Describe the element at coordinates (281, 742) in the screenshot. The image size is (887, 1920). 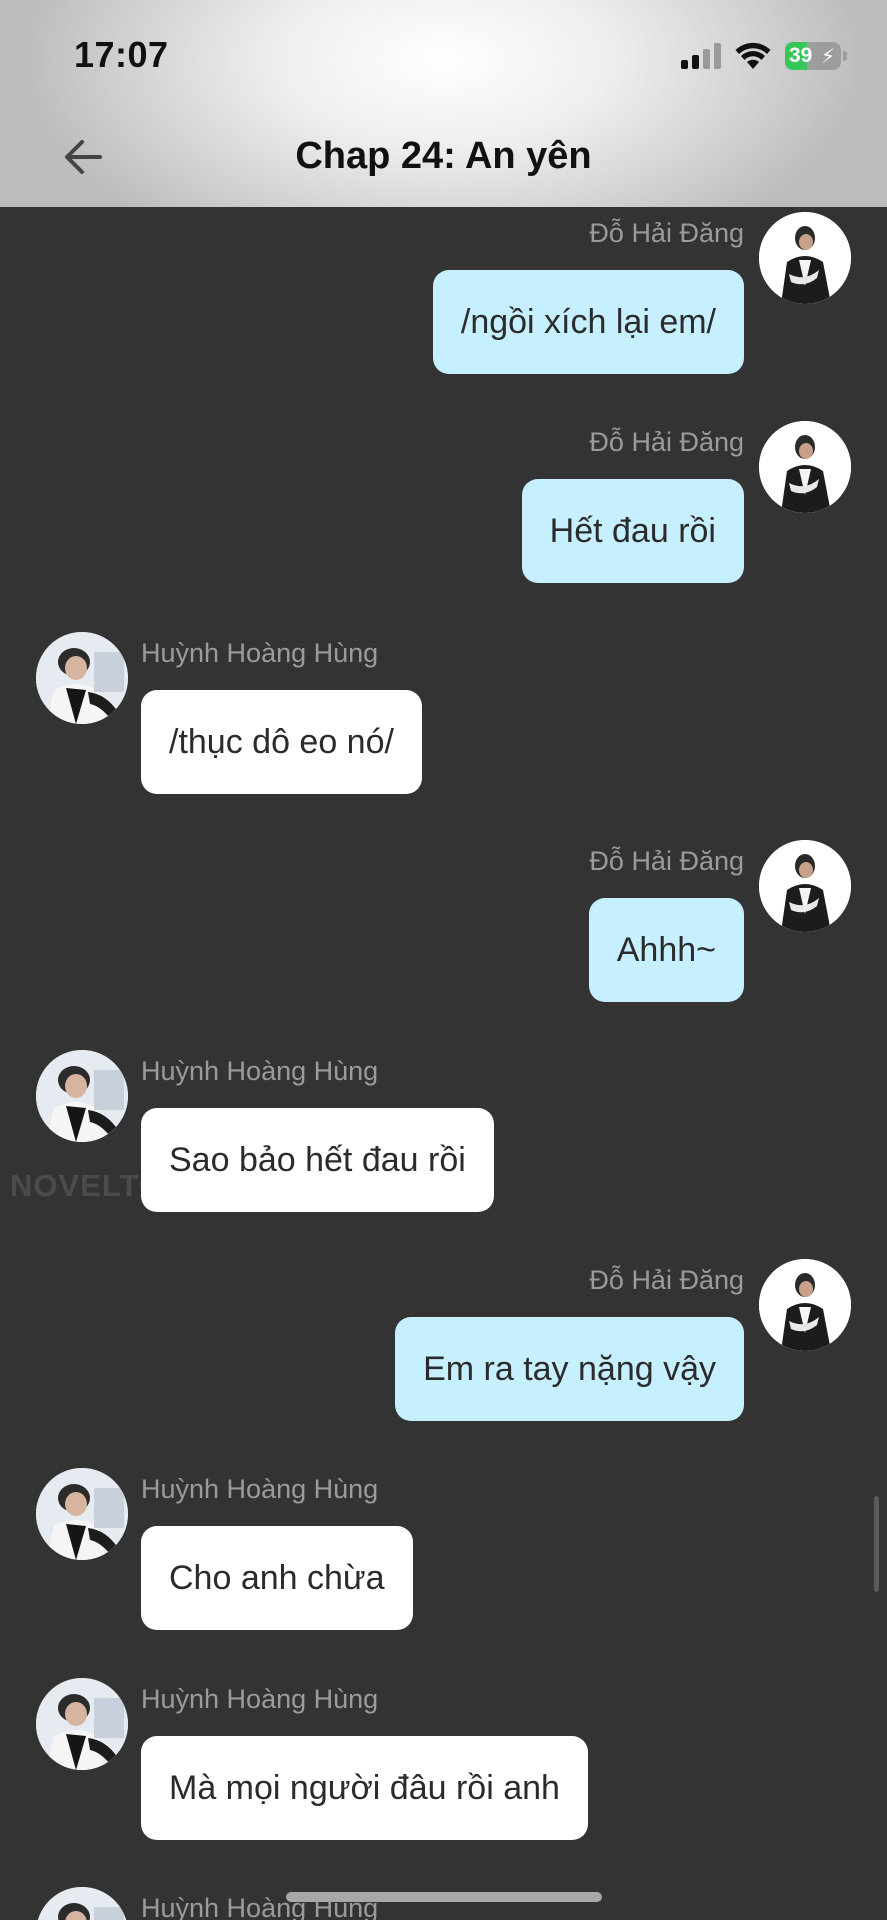
I see `message-bubble: /thục dô eo nó/` at that location.